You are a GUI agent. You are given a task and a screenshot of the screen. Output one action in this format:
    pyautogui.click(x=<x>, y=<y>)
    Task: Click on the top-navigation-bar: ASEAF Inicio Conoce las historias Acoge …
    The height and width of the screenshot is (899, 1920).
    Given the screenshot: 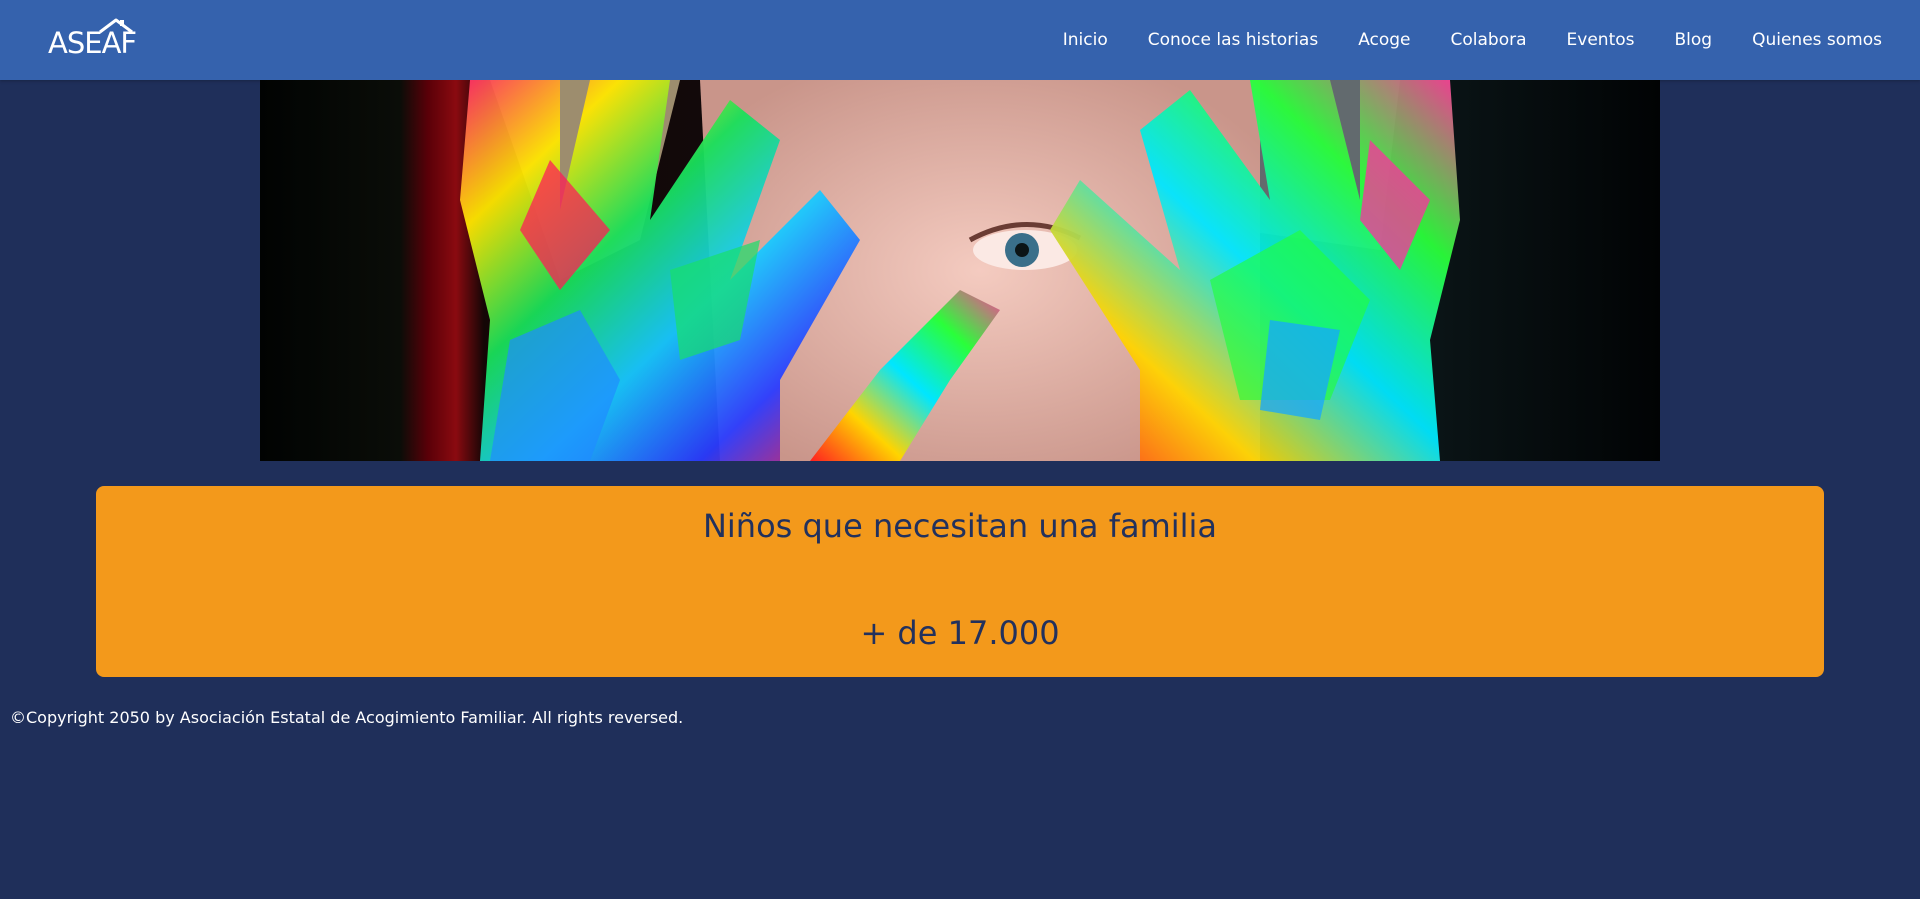 What is the action you would take?
    pyautogui.click(x=960, y=40)
    